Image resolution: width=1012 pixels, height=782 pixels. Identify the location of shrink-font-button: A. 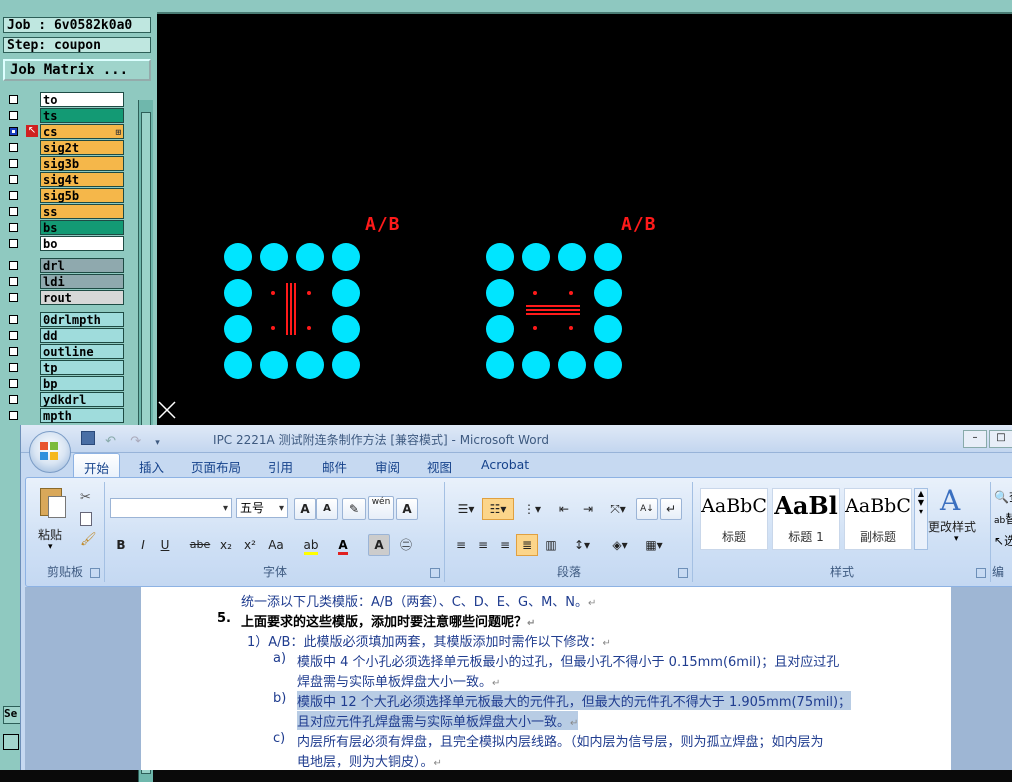
(327, 509).